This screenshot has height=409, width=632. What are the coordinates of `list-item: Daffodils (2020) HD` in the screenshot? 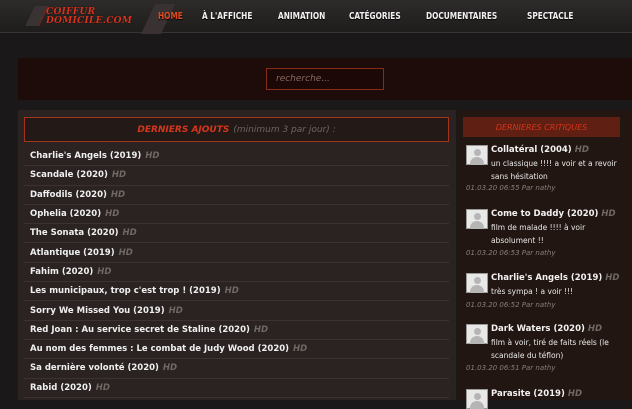 It's located at (236, 195).